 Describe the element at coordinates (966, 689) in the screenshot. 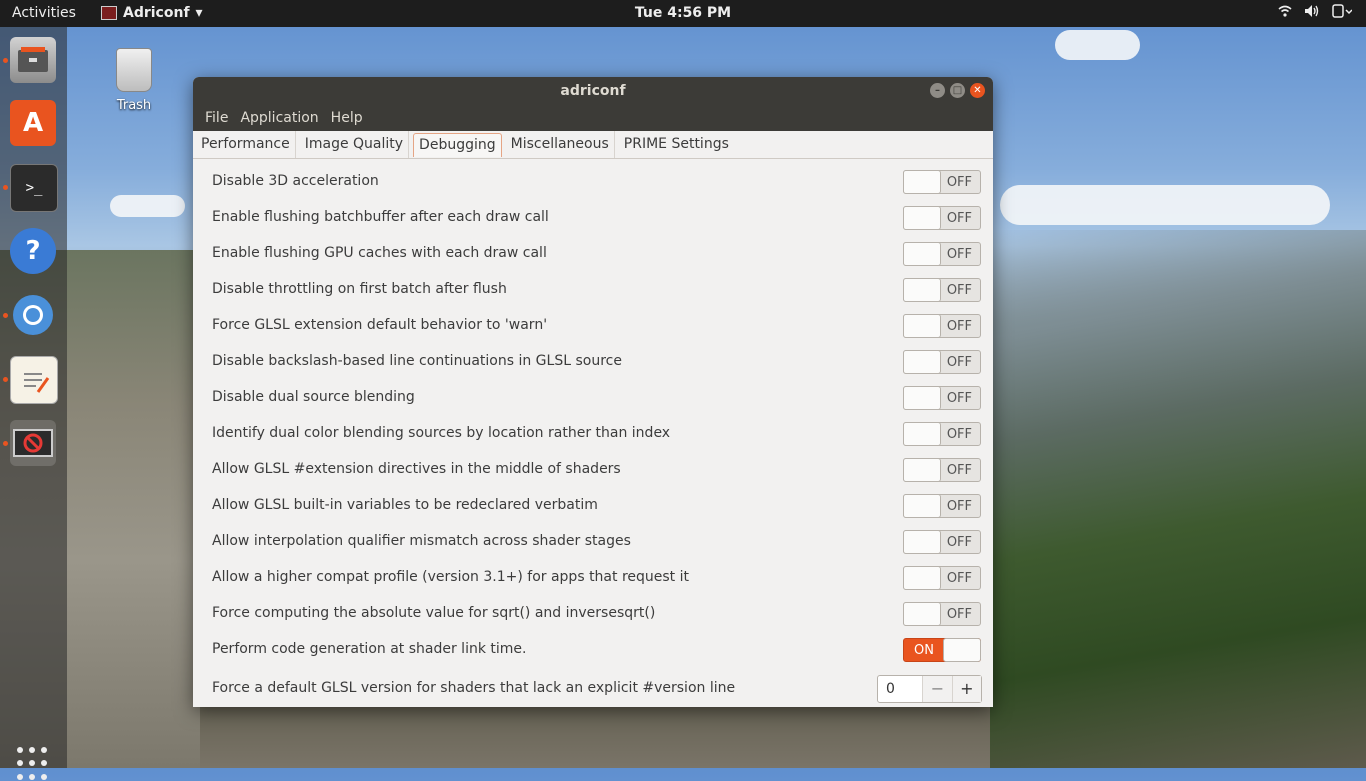

I see `increment-button: +` at that location.